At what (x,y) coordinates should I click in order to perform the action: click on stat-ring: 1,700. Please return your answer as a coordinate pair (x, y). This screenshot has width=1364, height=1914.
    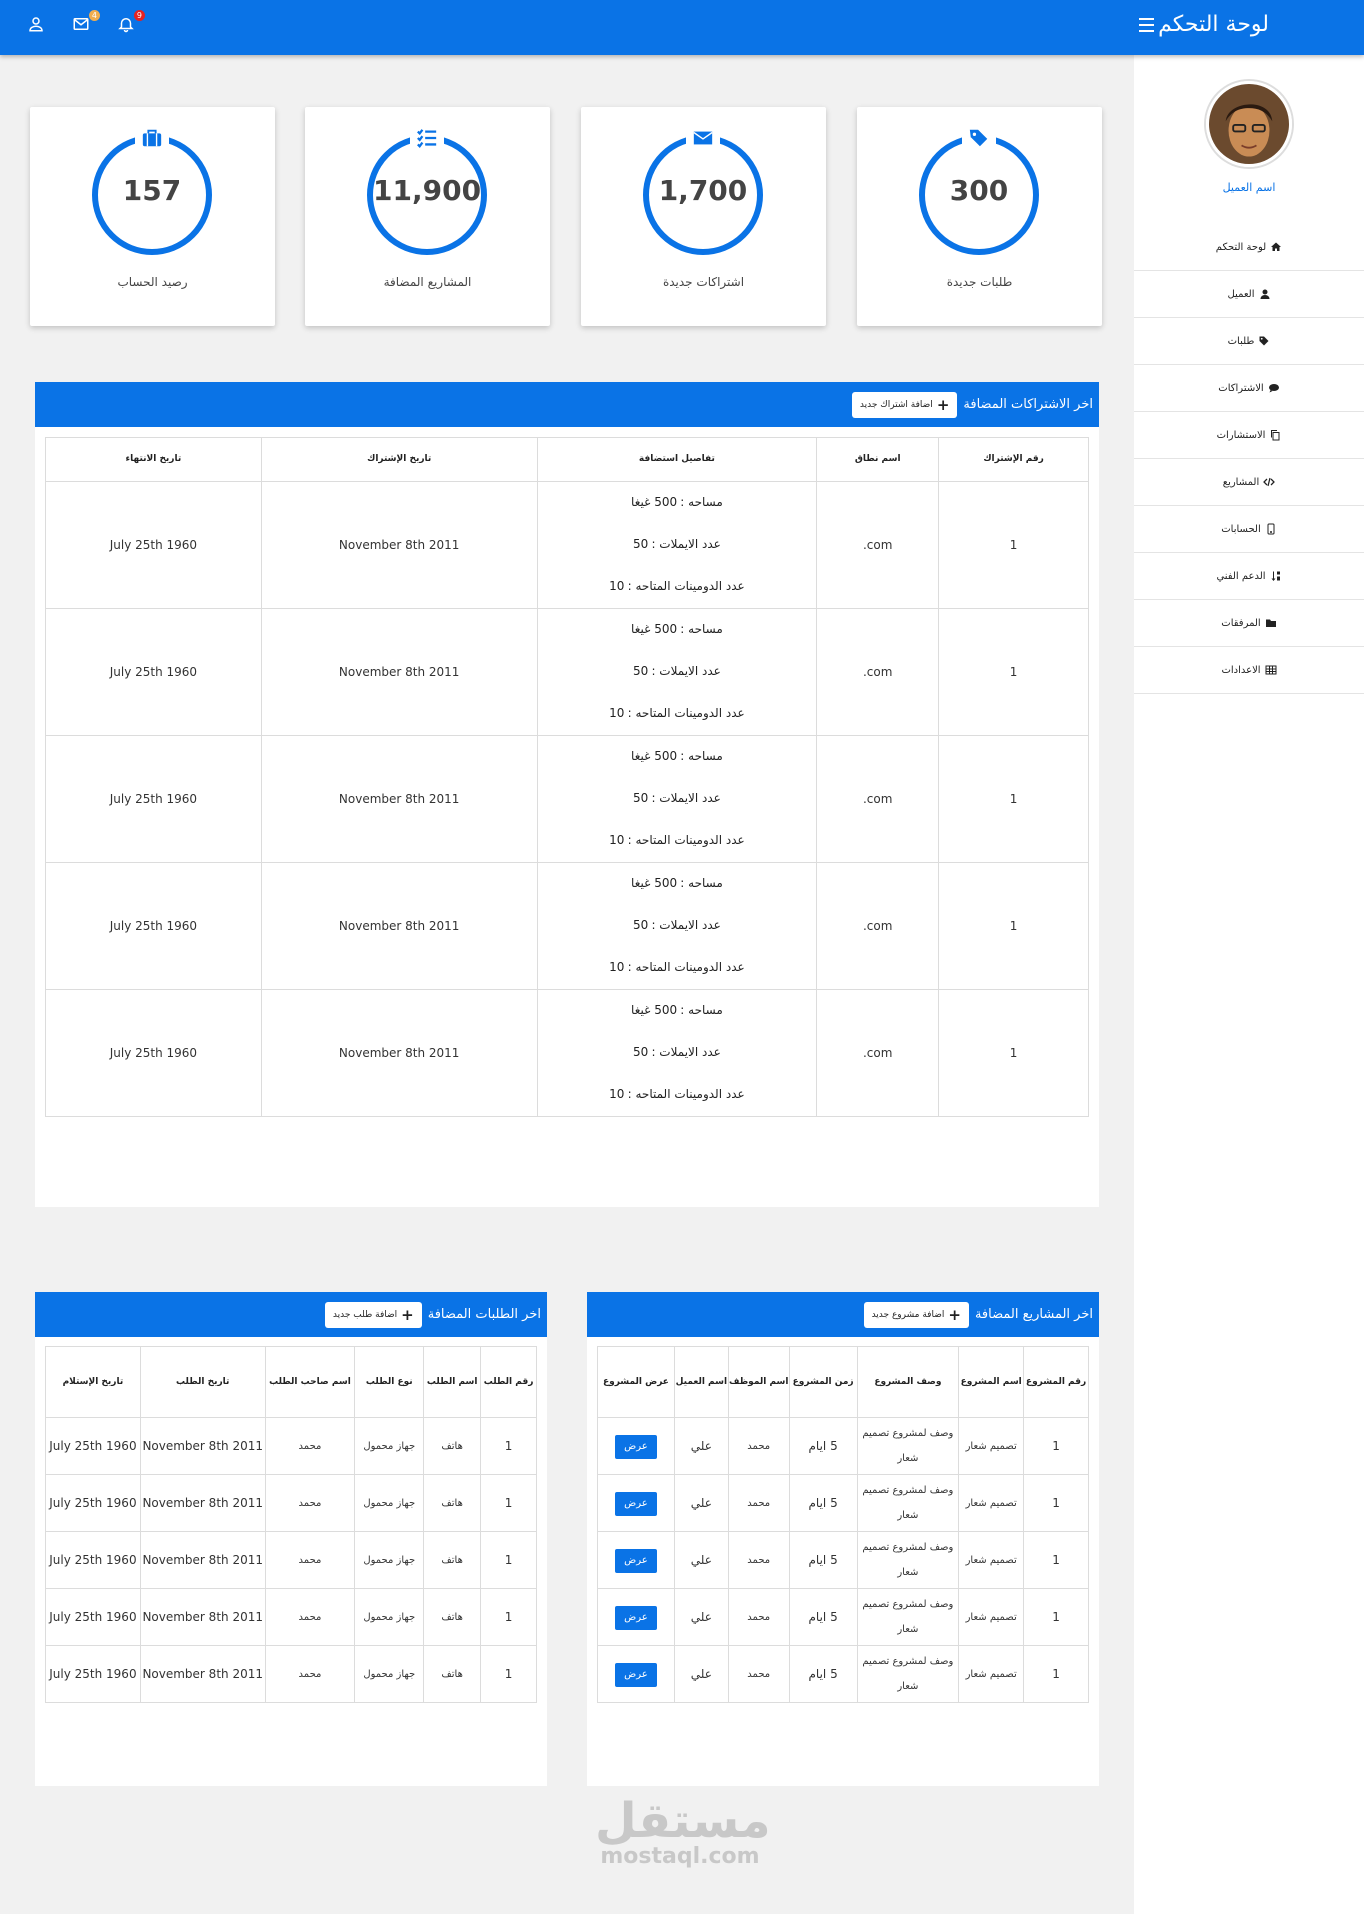
    Looking at the image, I should click on (703, 195).